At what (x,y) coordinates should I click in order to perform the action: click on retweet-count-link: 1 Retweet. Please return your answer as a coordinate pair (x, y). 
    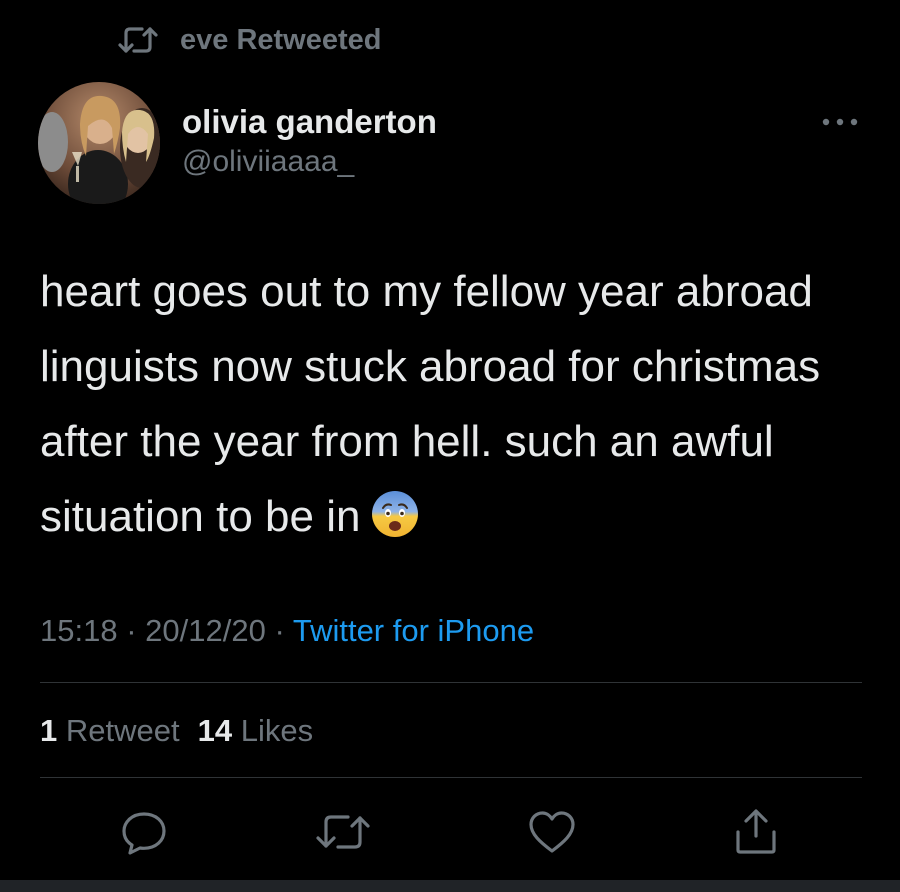
    Looking at the image, I should click on (110, 730).